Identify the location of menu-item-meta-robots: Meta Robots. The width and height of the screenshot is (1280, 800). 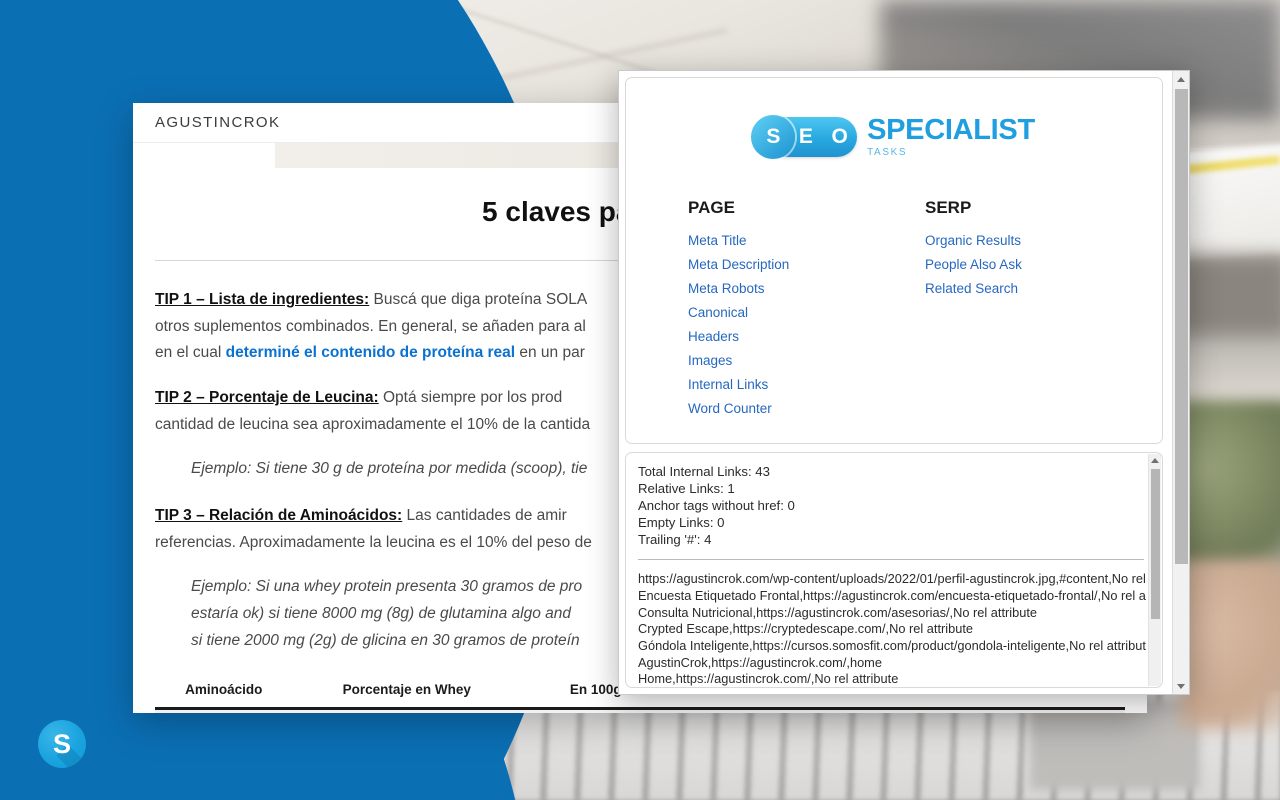
(726, 288).